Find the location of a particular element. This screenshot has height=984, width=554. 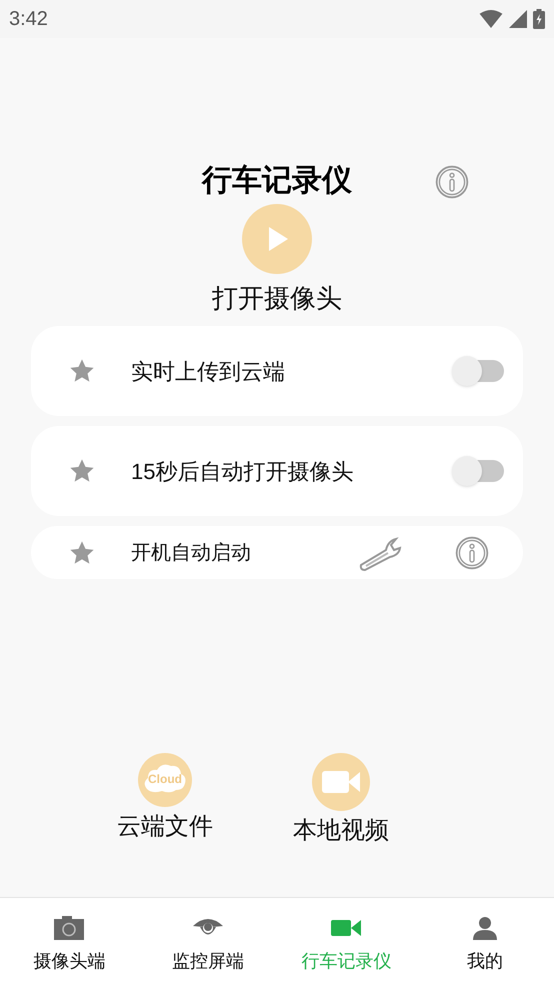

video-camera-icon is located at coordinates (341, 782).